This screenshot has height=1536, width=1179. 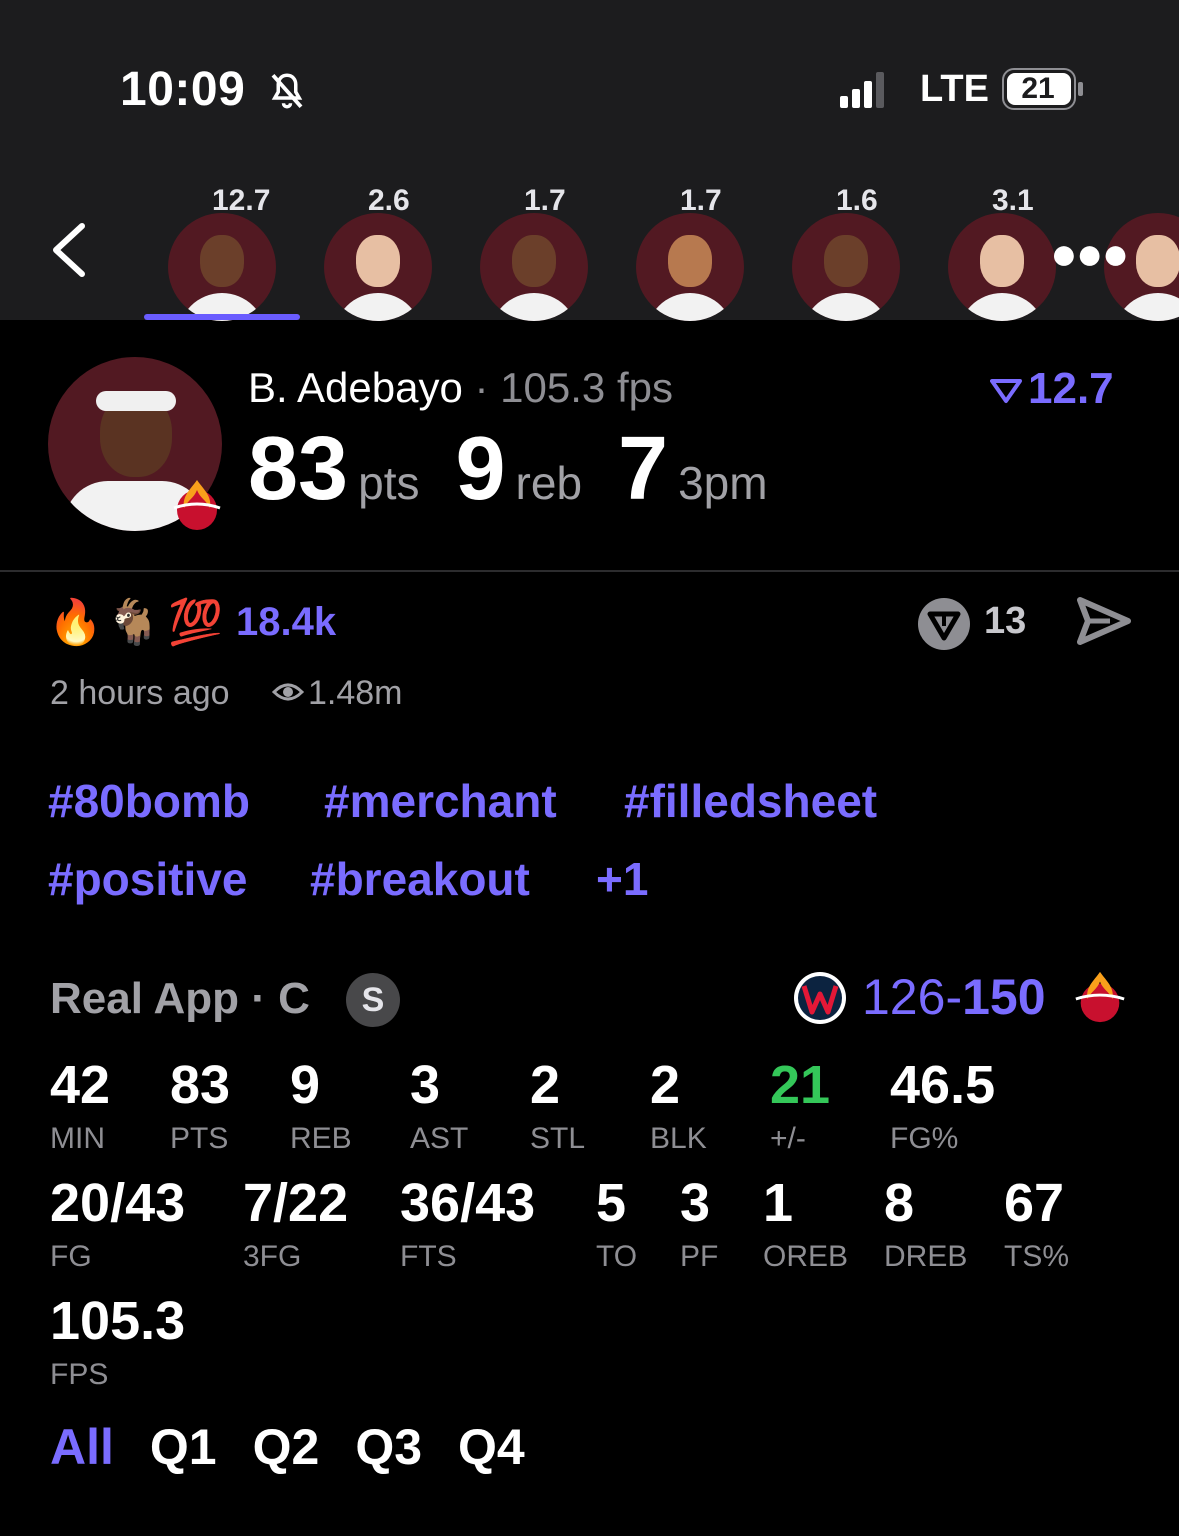 I want to click on more-icon: ●●●, so click(x=1089, y=253).